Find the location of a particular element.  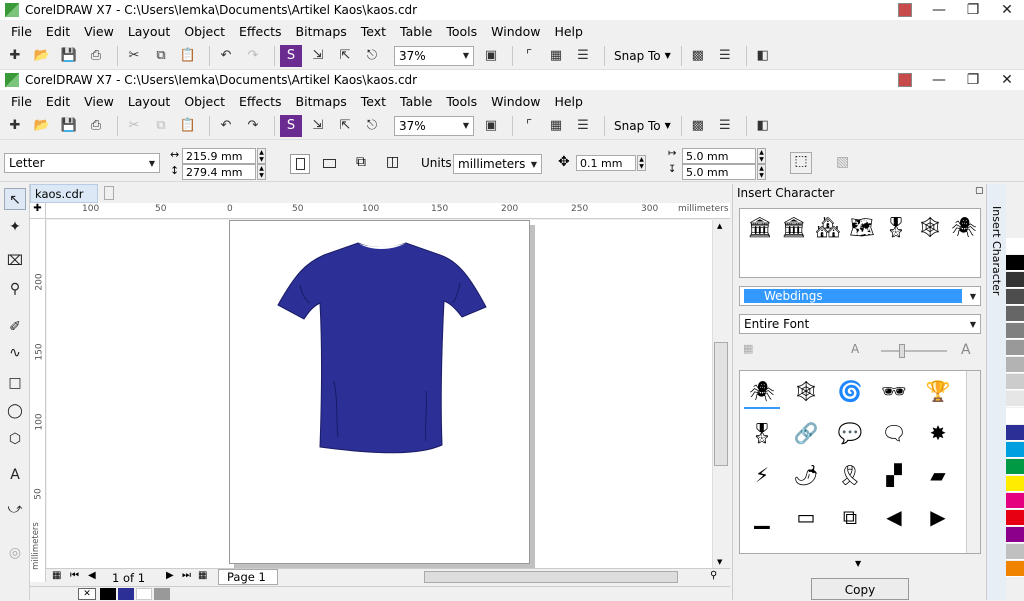

options-icon: ☰ is located at coordinates (725, 126).